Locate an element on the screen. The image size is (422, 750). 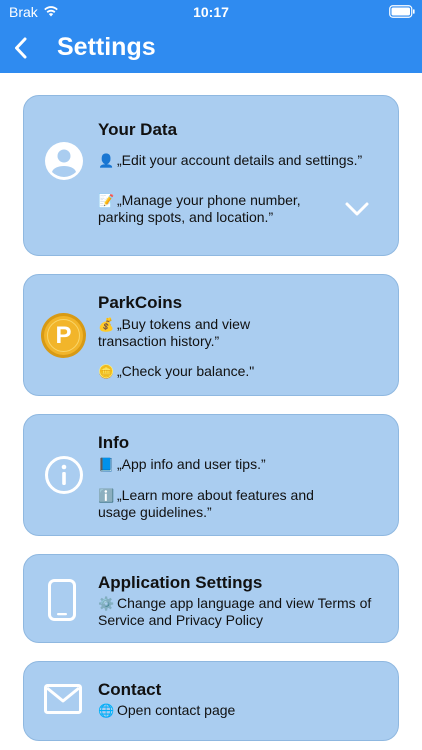
back-button is located at coordinates (21, 48).